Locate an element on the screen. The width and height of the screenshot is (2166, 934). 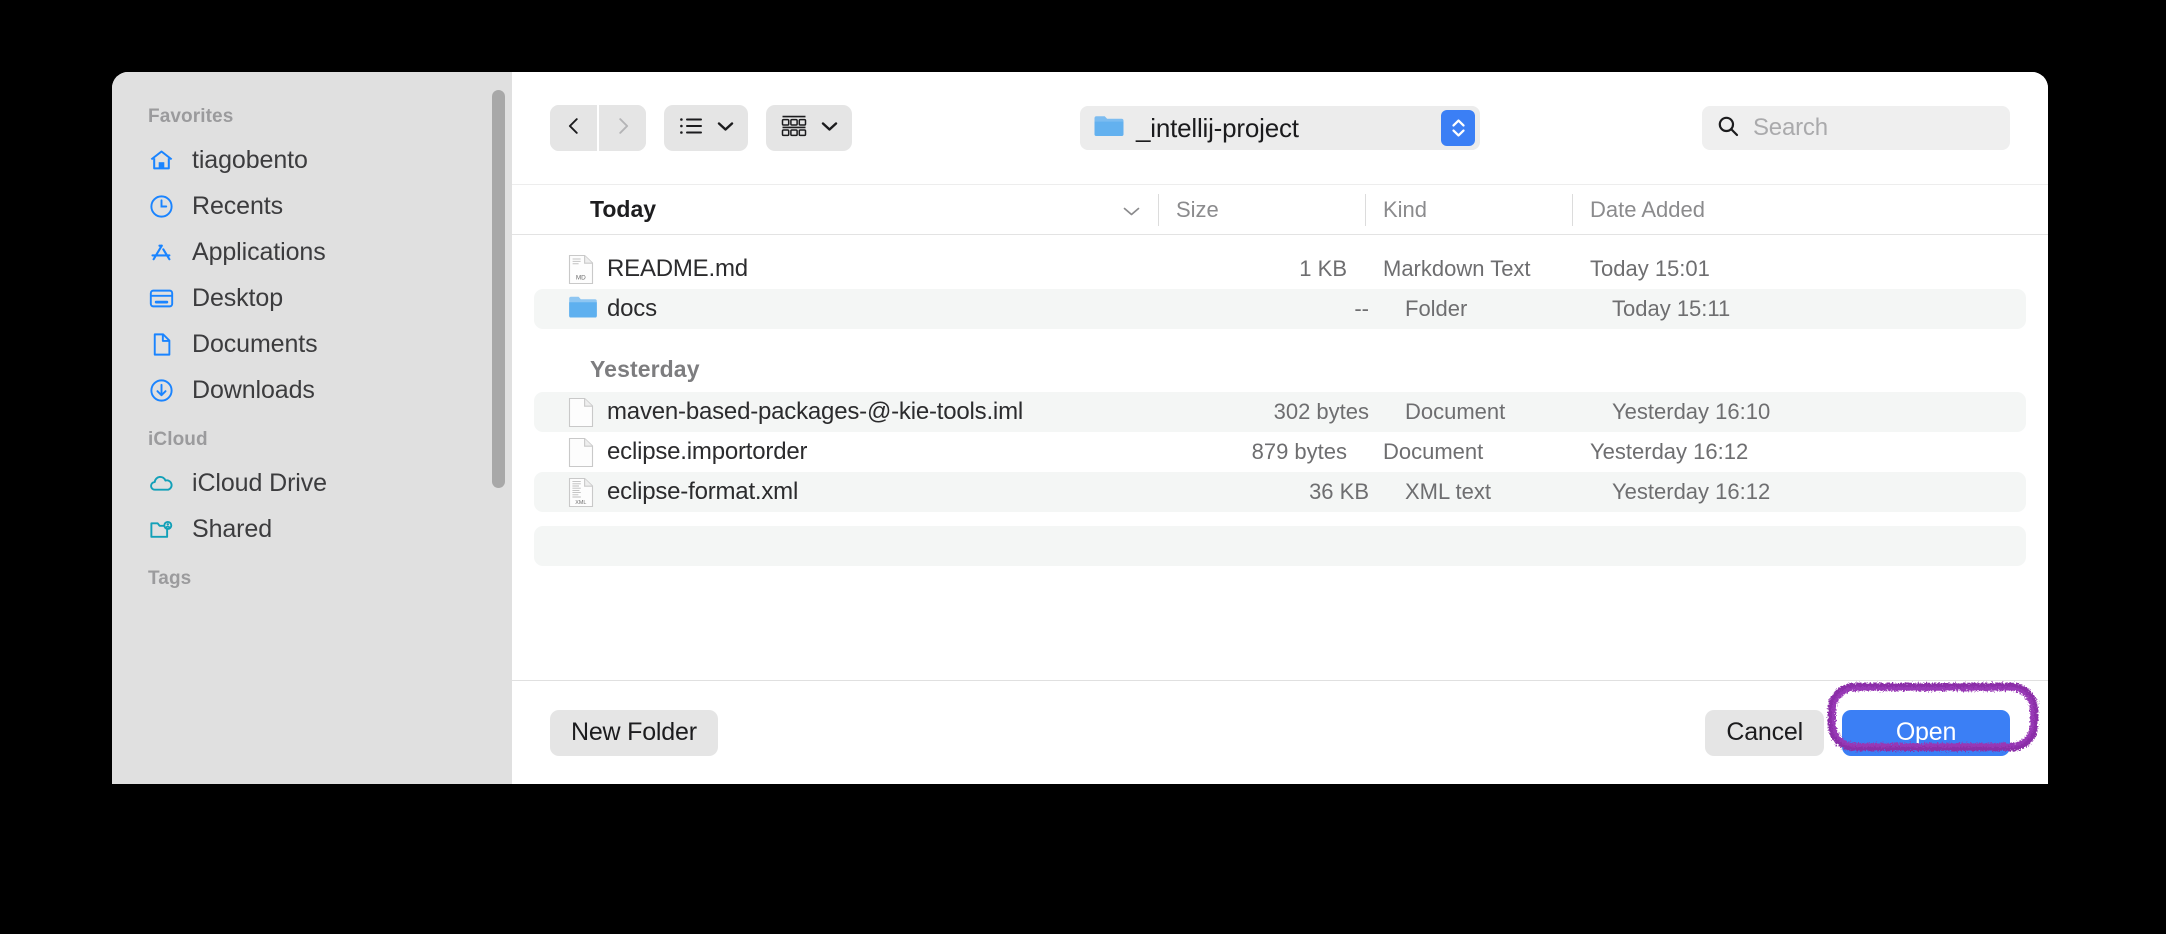
group-heading-yesterday: Yesterday is located at coordinates (645, 369).